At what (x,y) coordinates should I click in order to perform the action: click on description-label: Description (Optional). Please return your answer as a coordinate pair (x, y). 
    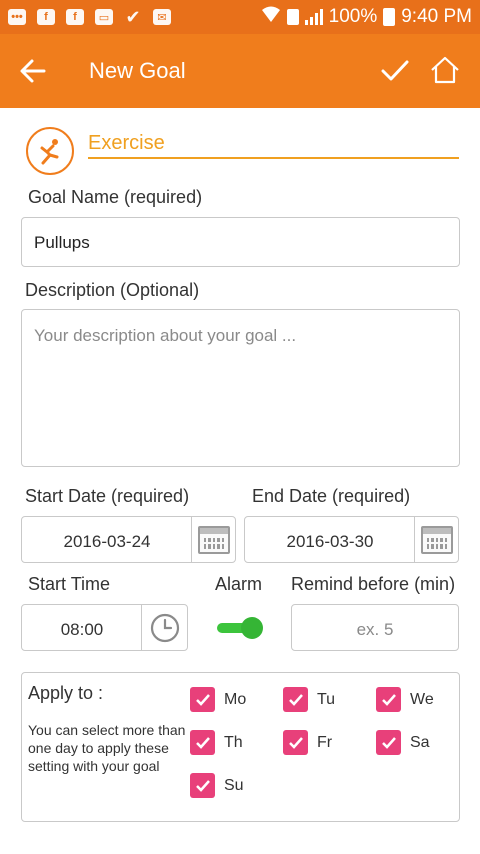
    Looking at the image, I should click on (112, 290).